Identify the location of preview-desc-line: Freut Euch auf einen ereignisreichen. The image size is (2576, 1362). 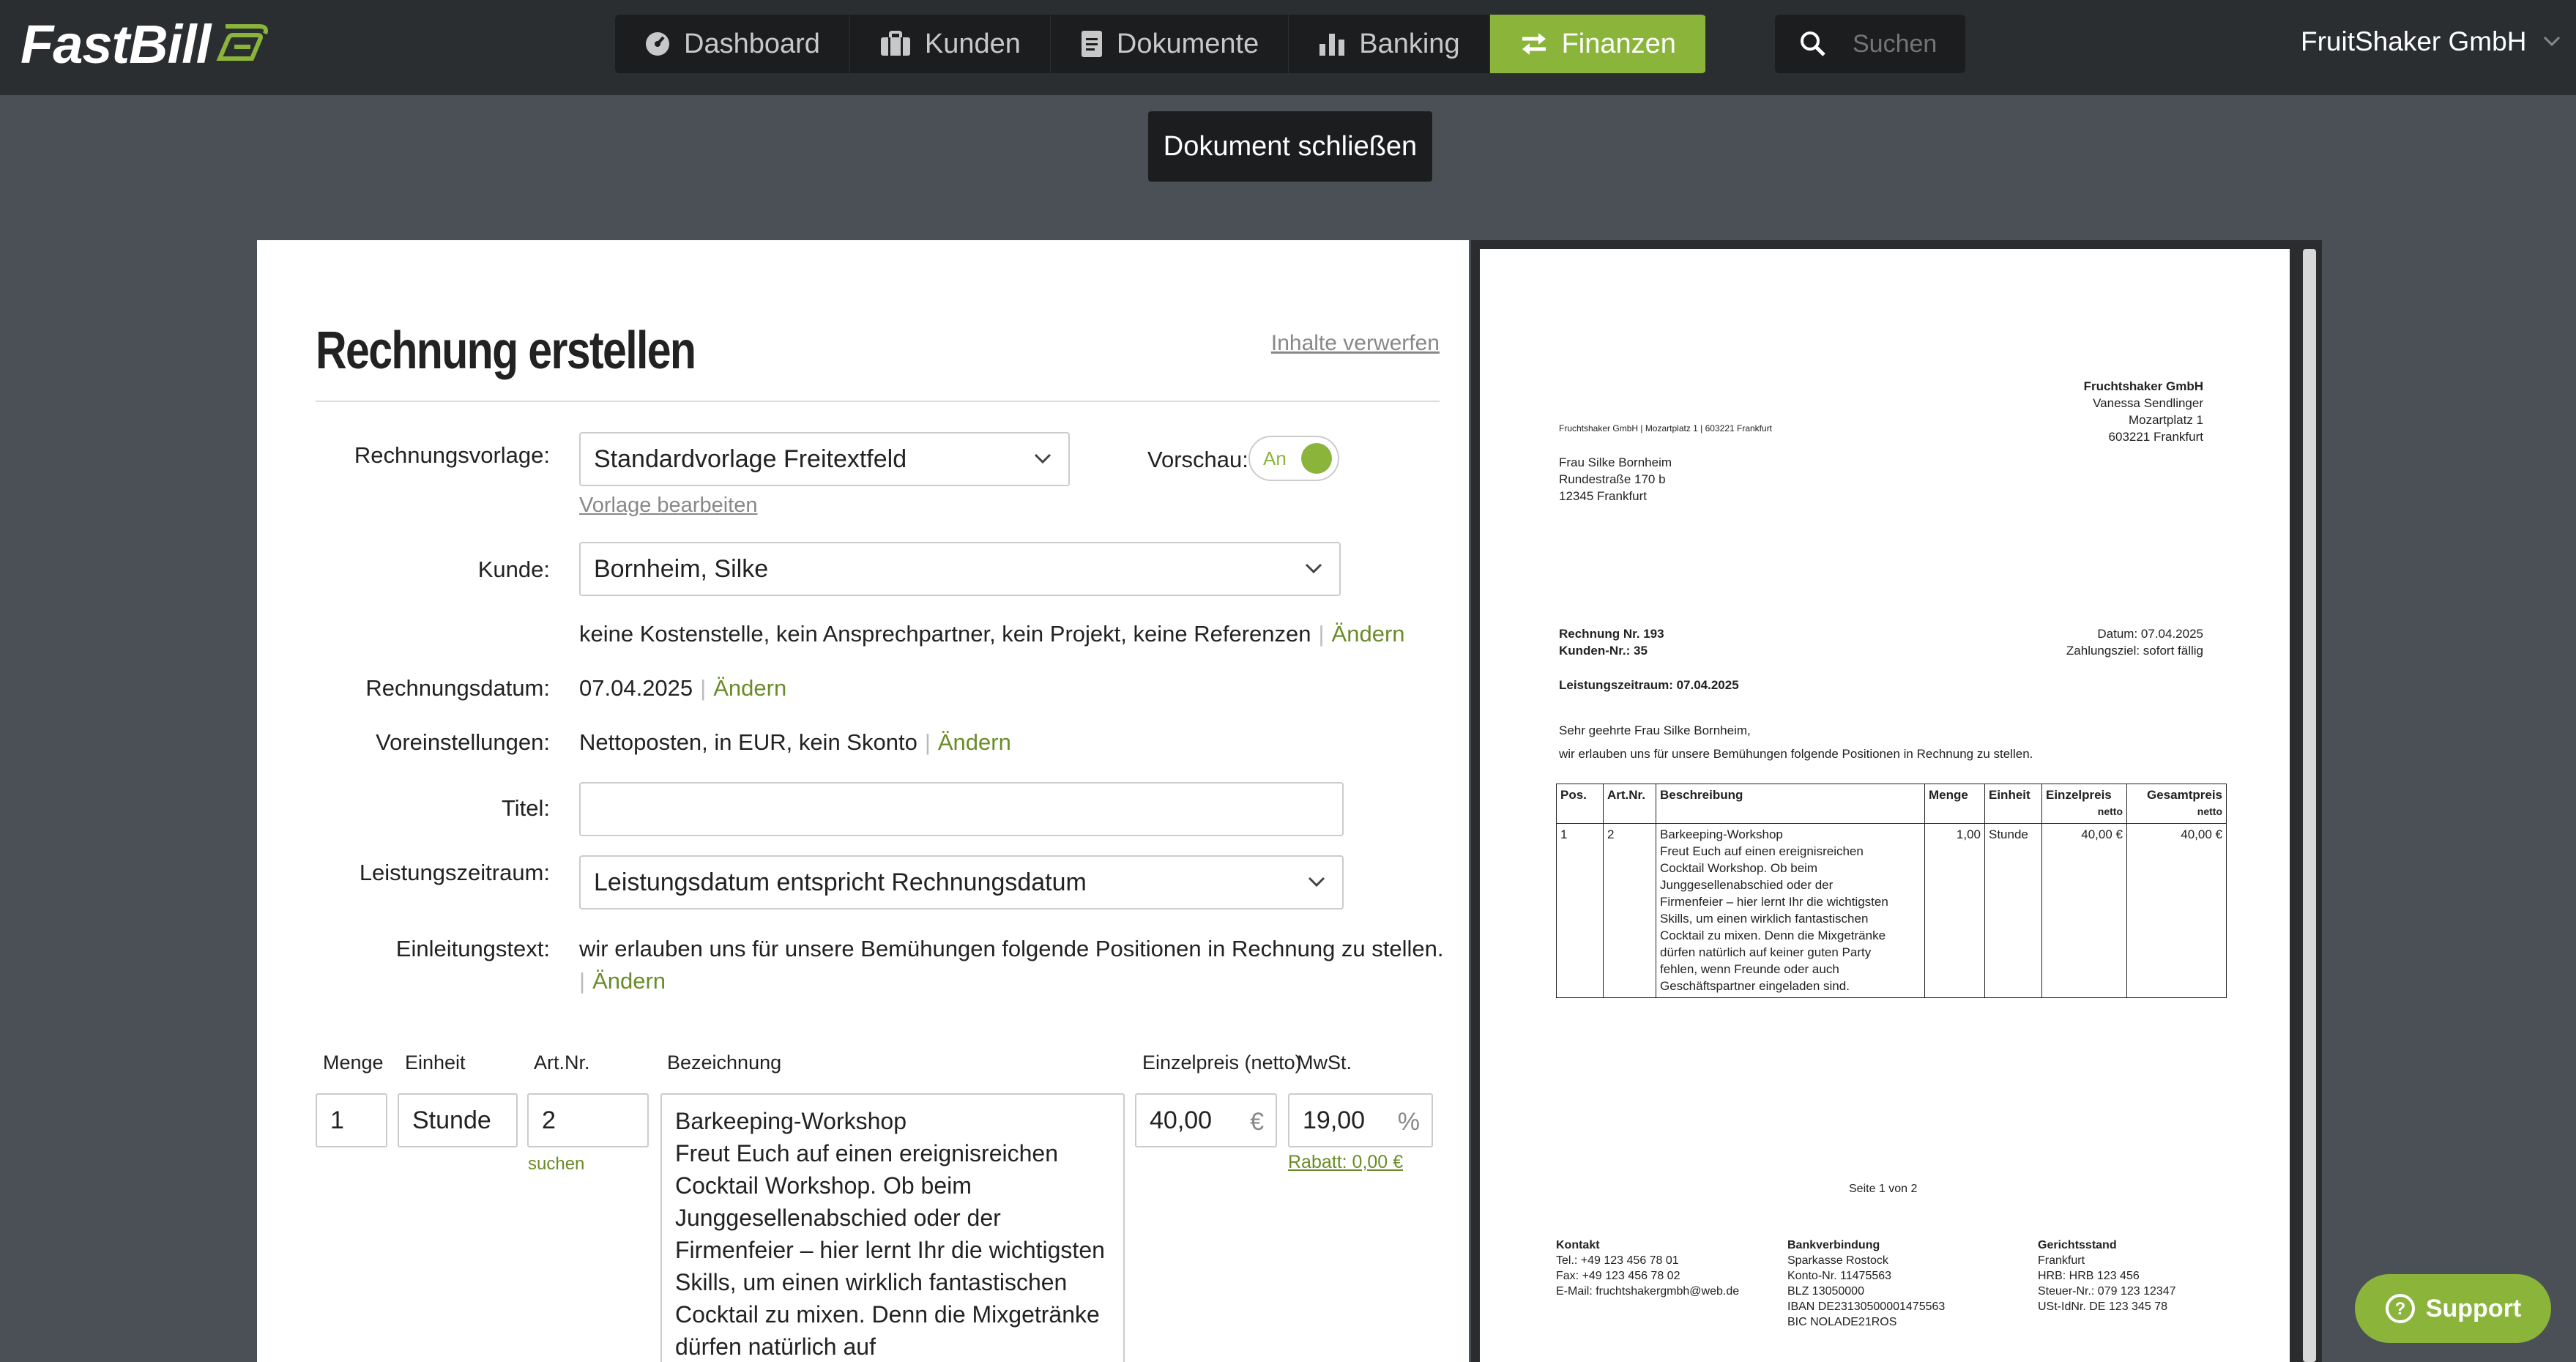
(1762, 851).